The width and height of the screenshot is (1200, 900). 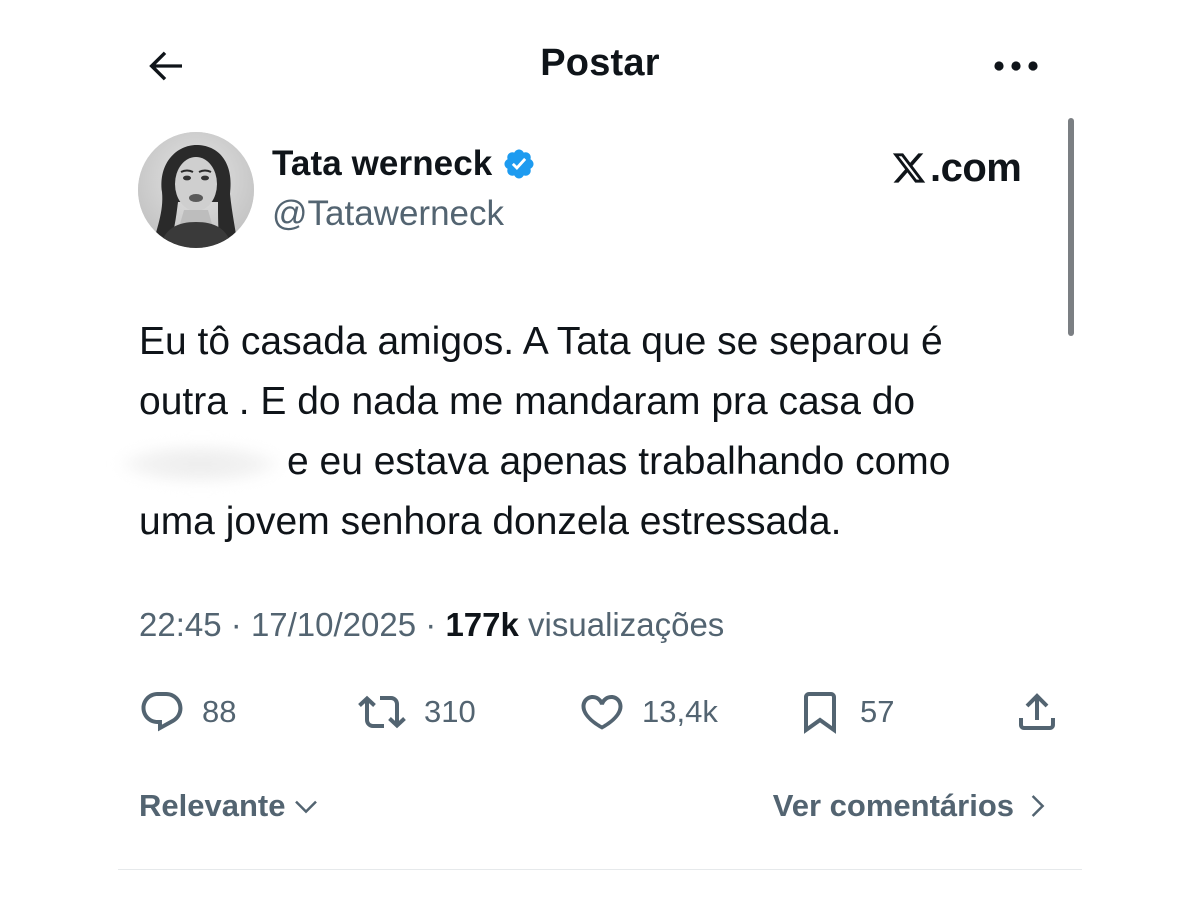 I want to click on more-horizontal-icon, so click(x=1016, y=66).